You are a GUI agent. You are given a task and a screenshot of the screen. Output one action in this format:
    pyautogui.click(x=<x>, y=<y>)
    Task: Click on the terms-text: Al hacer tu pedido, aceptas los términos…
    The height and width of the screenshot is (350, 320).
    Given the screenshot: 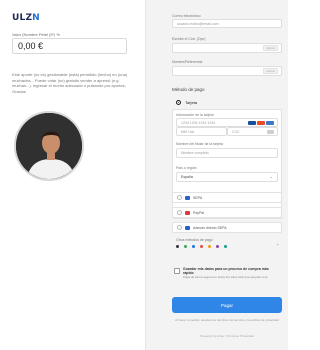 What is the action you would take?
    pyautogui.click(x=227, y=320)
    